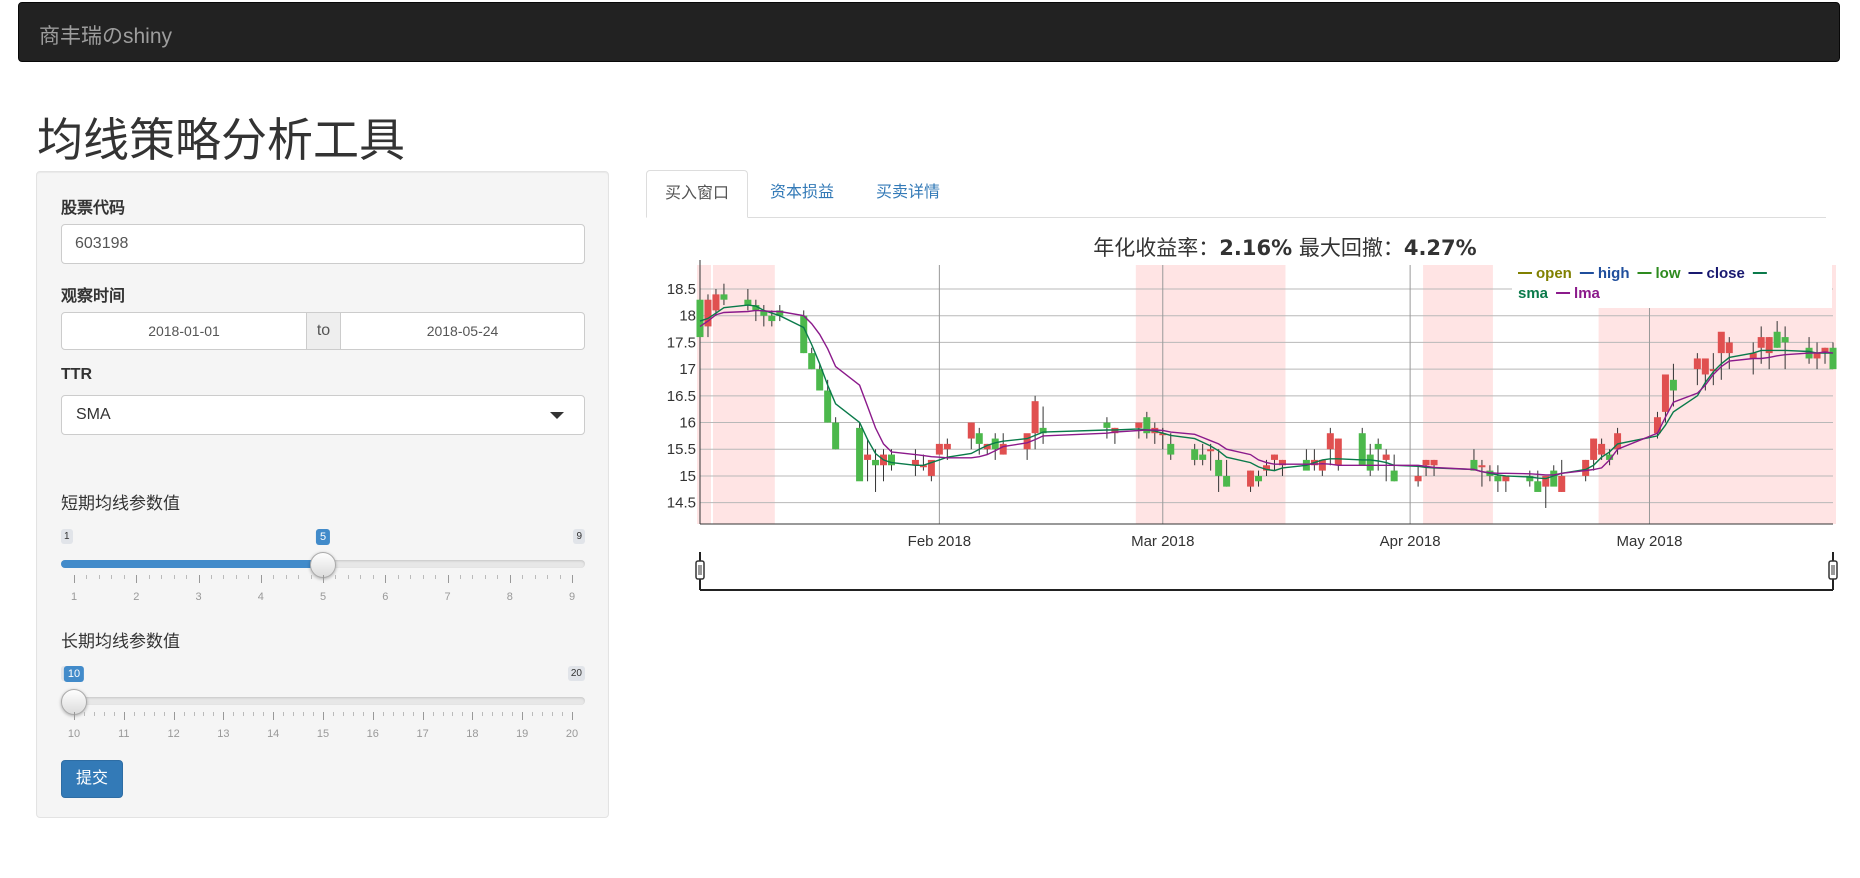 This screenshot has height=878, width=1860. What do you see at coordinates (522, 734) in the screenshot?
I see `slider-tick-label: 19` at bounding box center [522, 734].